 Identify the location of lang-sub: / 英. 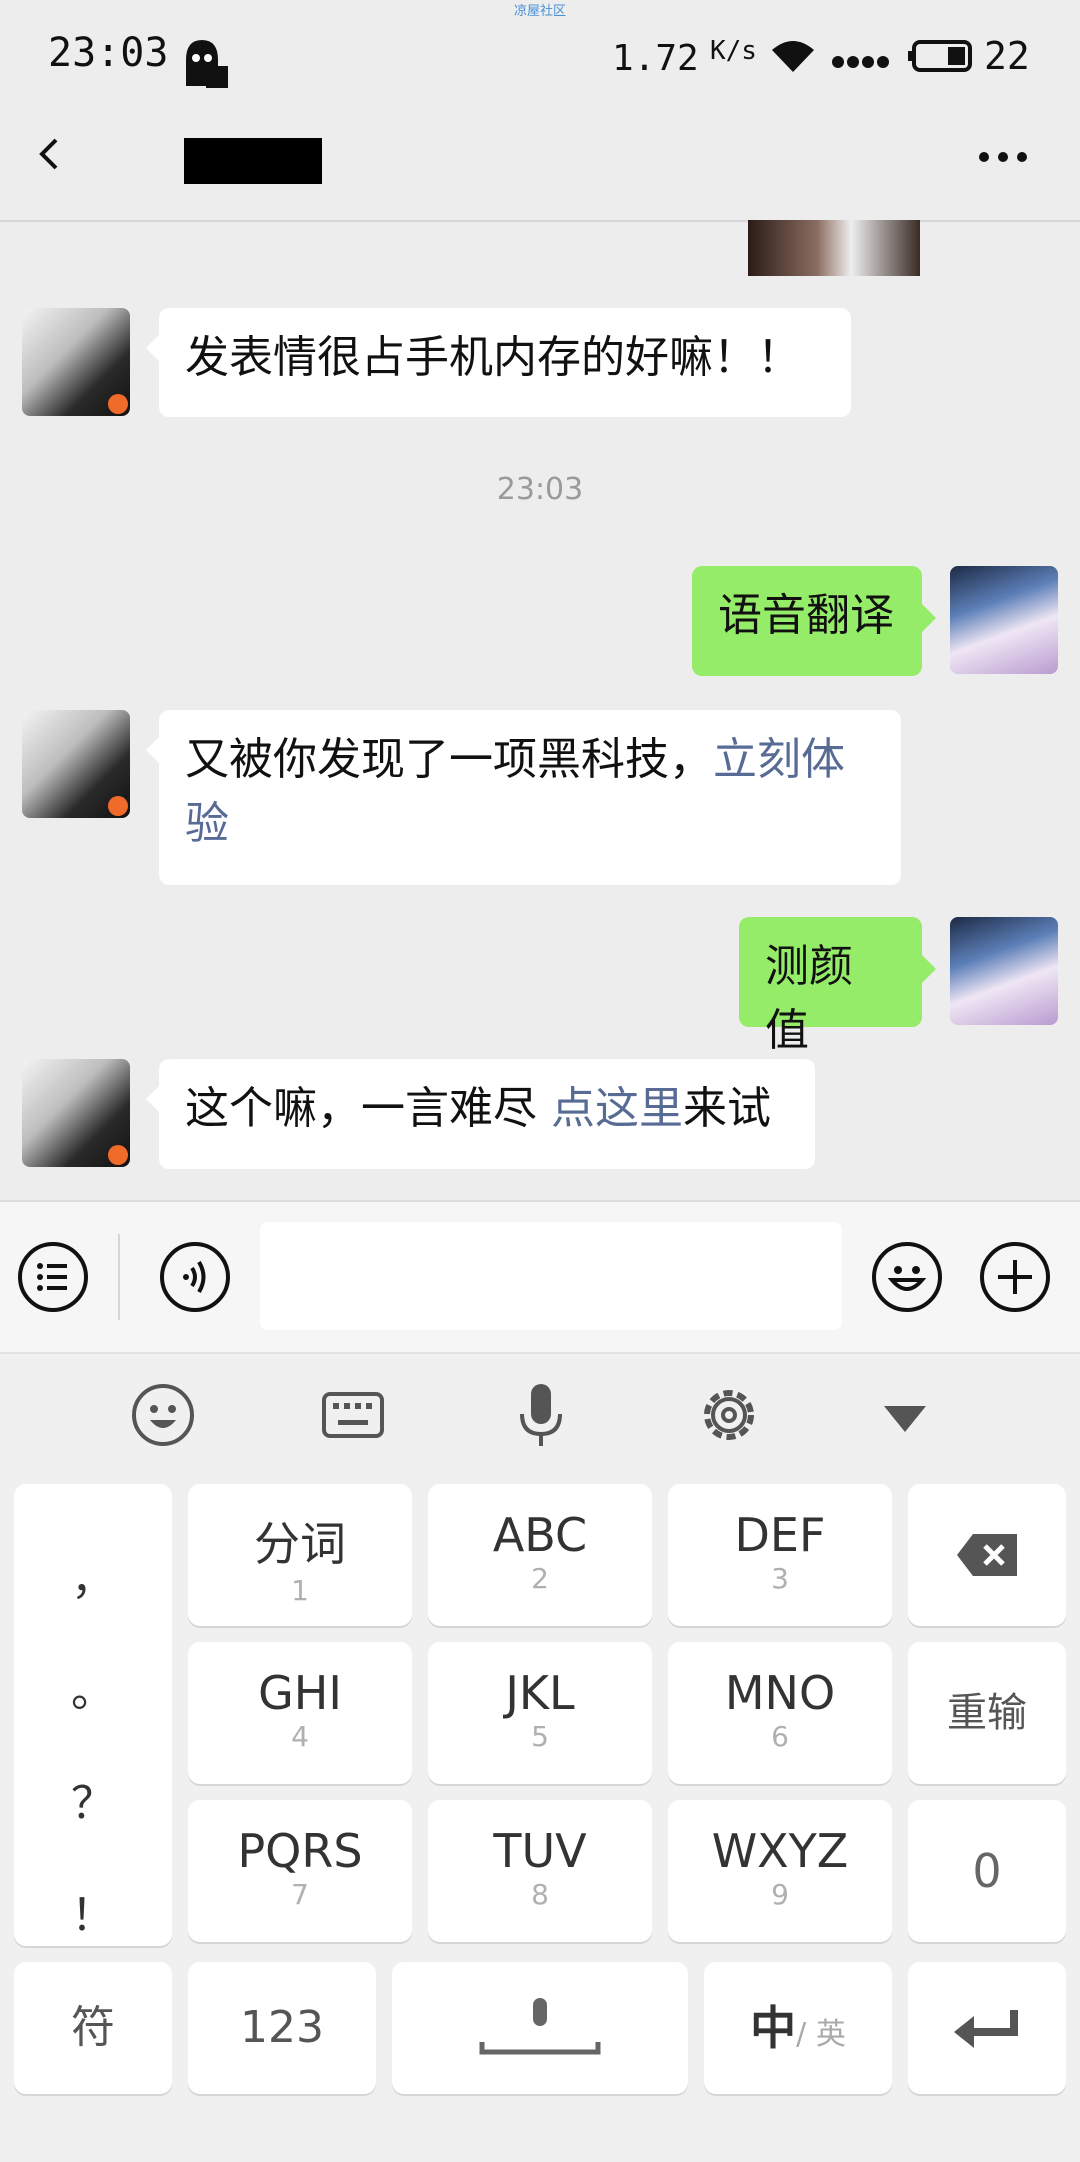
(821, 2034).